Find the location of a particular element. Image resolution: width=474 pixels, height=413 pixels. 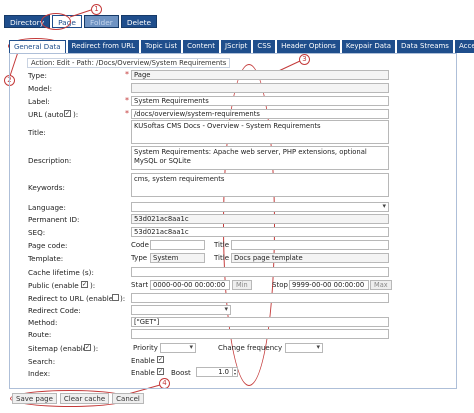

redirect-url-label-suffix: ): is located at coordinates (123, 298).